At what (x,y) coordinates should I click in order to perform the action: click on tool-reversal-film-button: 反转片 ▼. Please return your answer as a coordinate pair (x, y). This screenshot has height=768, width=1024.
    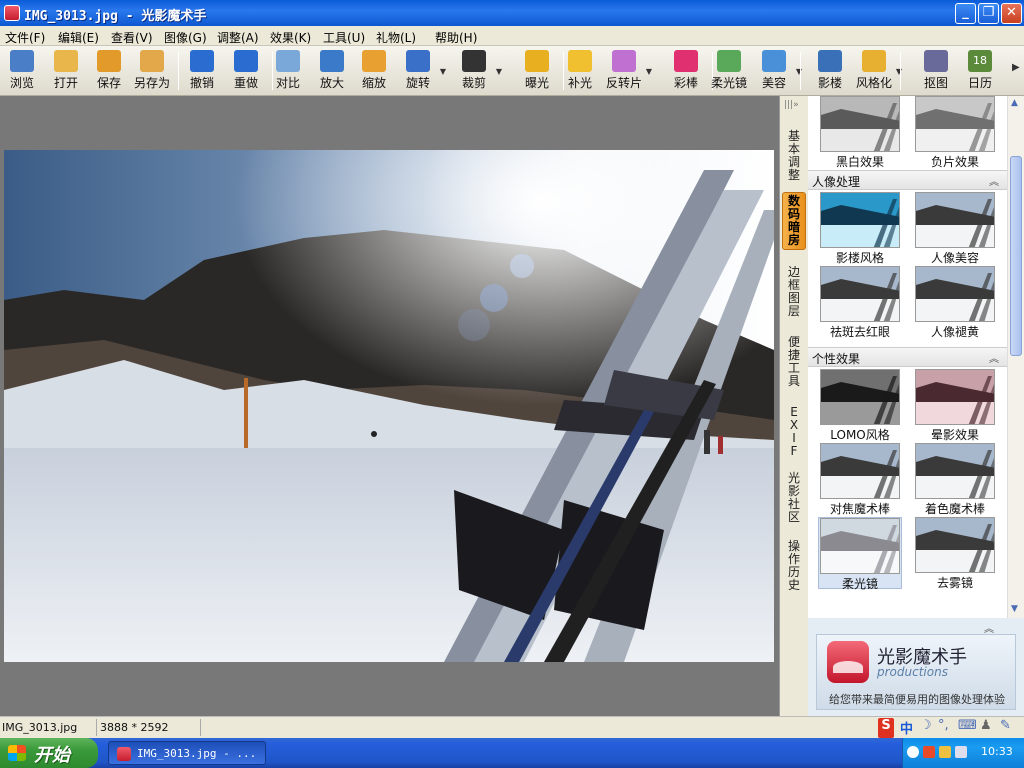
    Looking at the image, I should click on (627, 71).